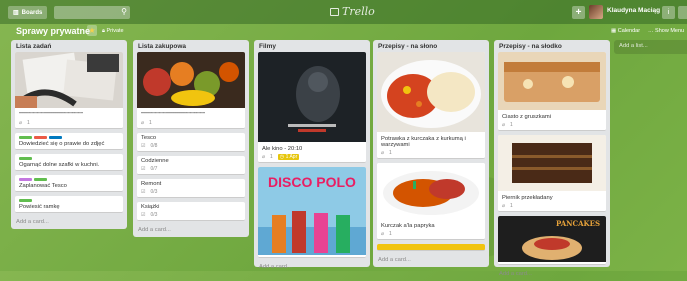 The width and height of the screenshot is (687, 281). I want to click on card-cover-image: PANCAKES, so click(552, 239).